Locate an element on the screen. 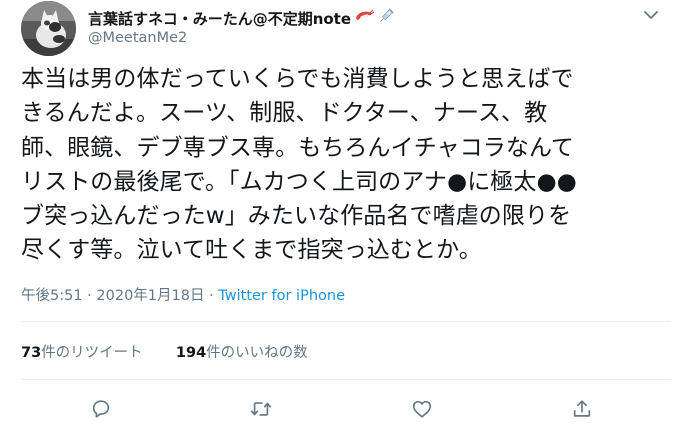 This screenshot has height=426, width=688. display-name-text: 言葉話すネコ・みーたん@不定期note is located at coordinates (220, 18).